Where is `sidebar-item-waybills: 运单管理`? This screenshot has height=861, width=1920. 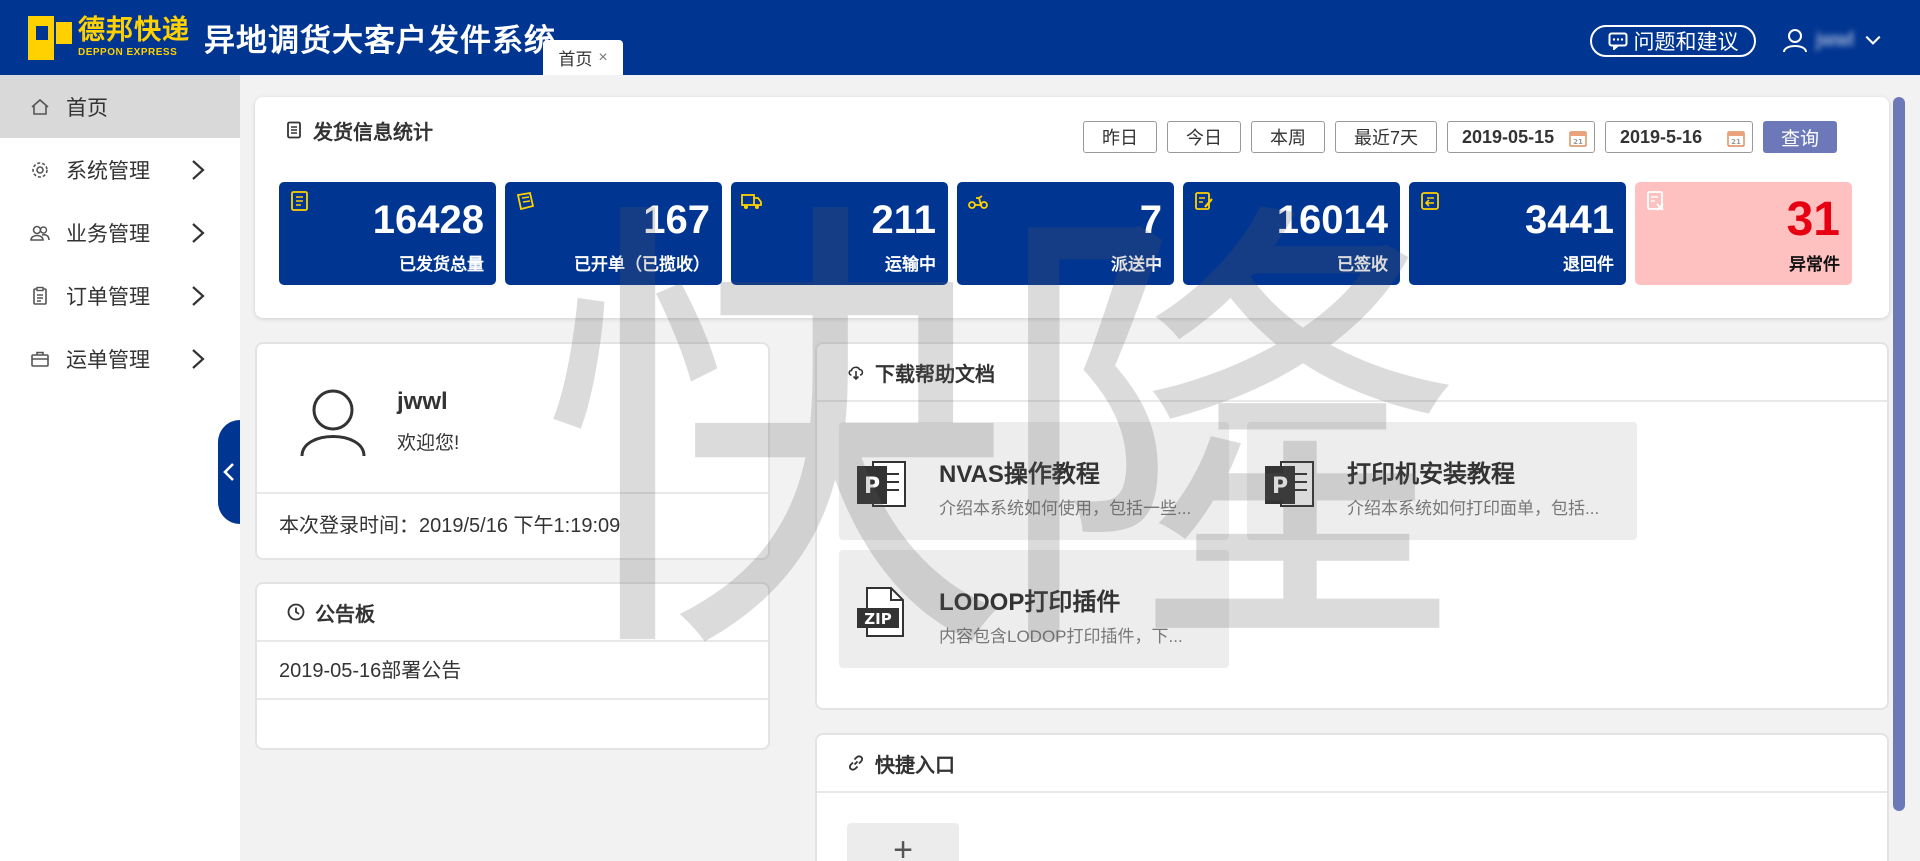 sidebar-item-waybills: 运单管理 is located at coordinates (120, 358).